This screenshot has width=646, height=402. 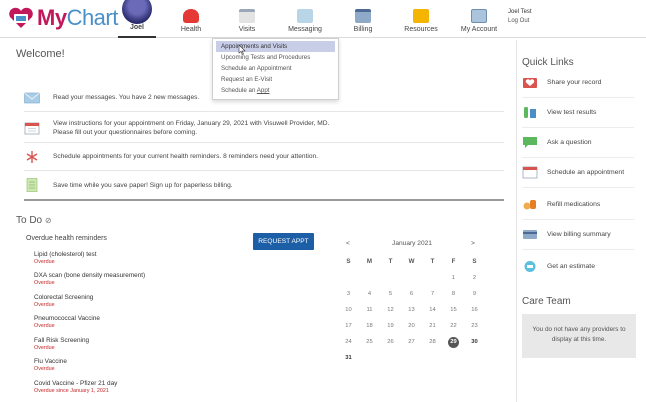 I want to click on menu-item-request-evisit: Request an E-Visit, so click(x=275, y=79).